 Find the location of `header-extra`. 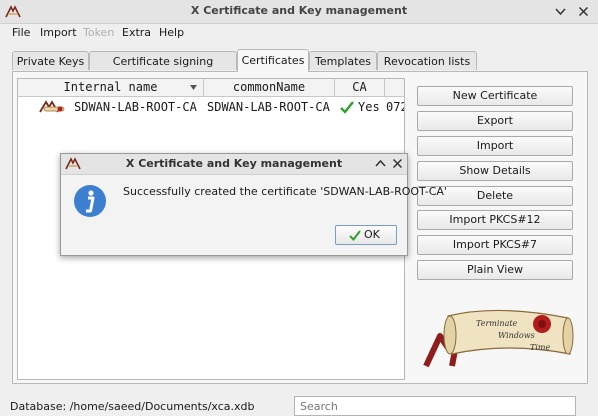

header-extra is located at coordinates (394, 88).